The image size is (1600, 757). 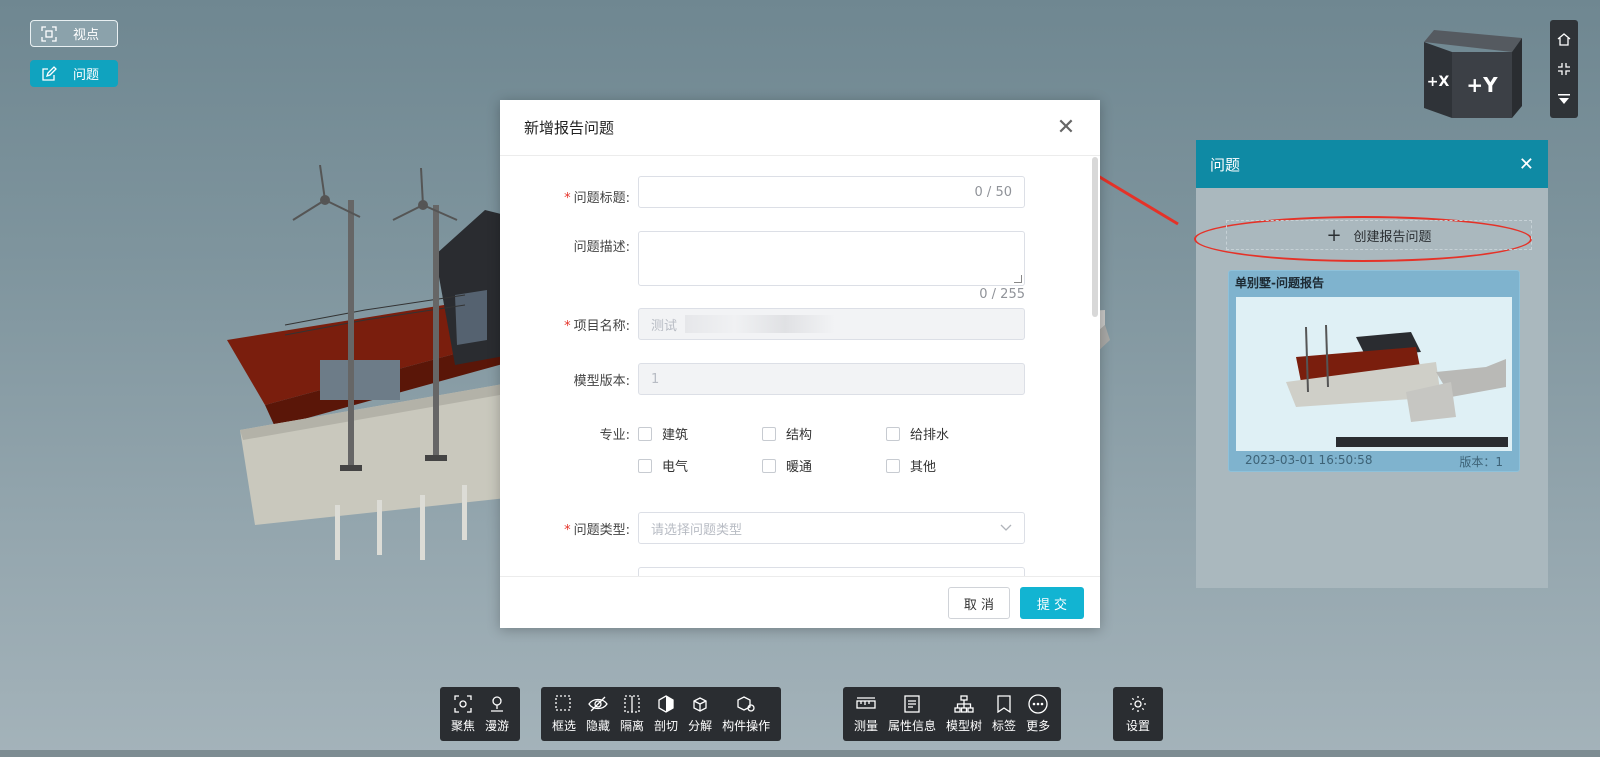 What do you see at coordinates (911, 465) in the screenshot?
I see `checkbox-other: 其他` at bounding box center [911, 465].